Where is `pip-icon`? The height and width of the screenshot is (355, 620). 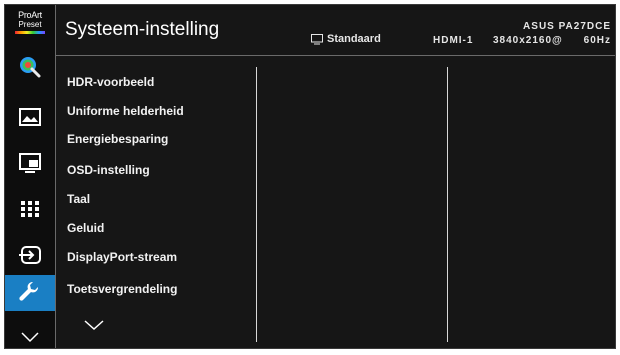 pip-icon is located at coordinates (30, 163).